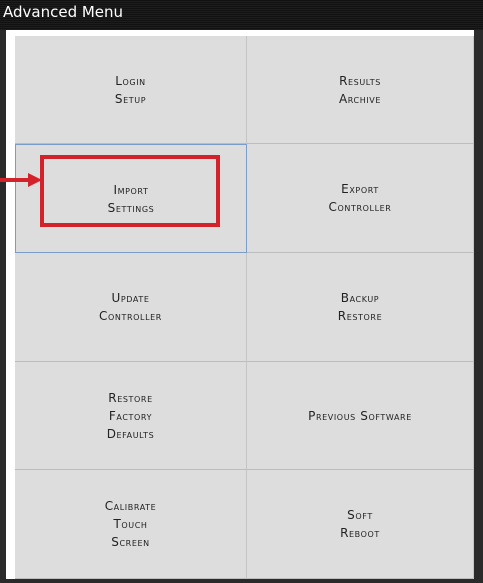 The width and height of the screenshot is (483, 583). Describe the element at coordinates (130, 298) in the screenshot. I see `button-label-line: Update` at that location.